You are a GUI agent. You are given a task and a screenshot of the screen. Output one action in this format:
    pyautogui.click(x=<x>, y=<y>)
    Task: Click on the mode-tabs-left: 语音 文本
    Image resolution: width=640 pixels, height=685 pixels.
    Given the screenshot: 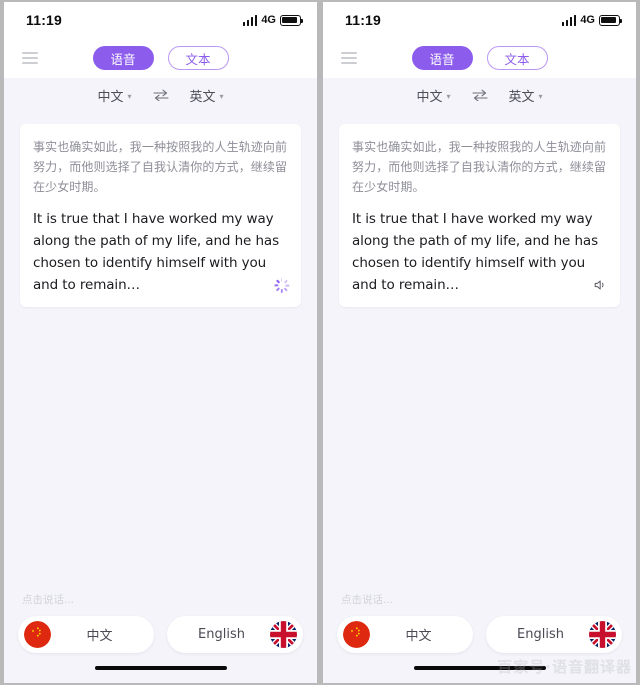 What is the action you would take?
    pyautogui.click(x=160, y=58)
    